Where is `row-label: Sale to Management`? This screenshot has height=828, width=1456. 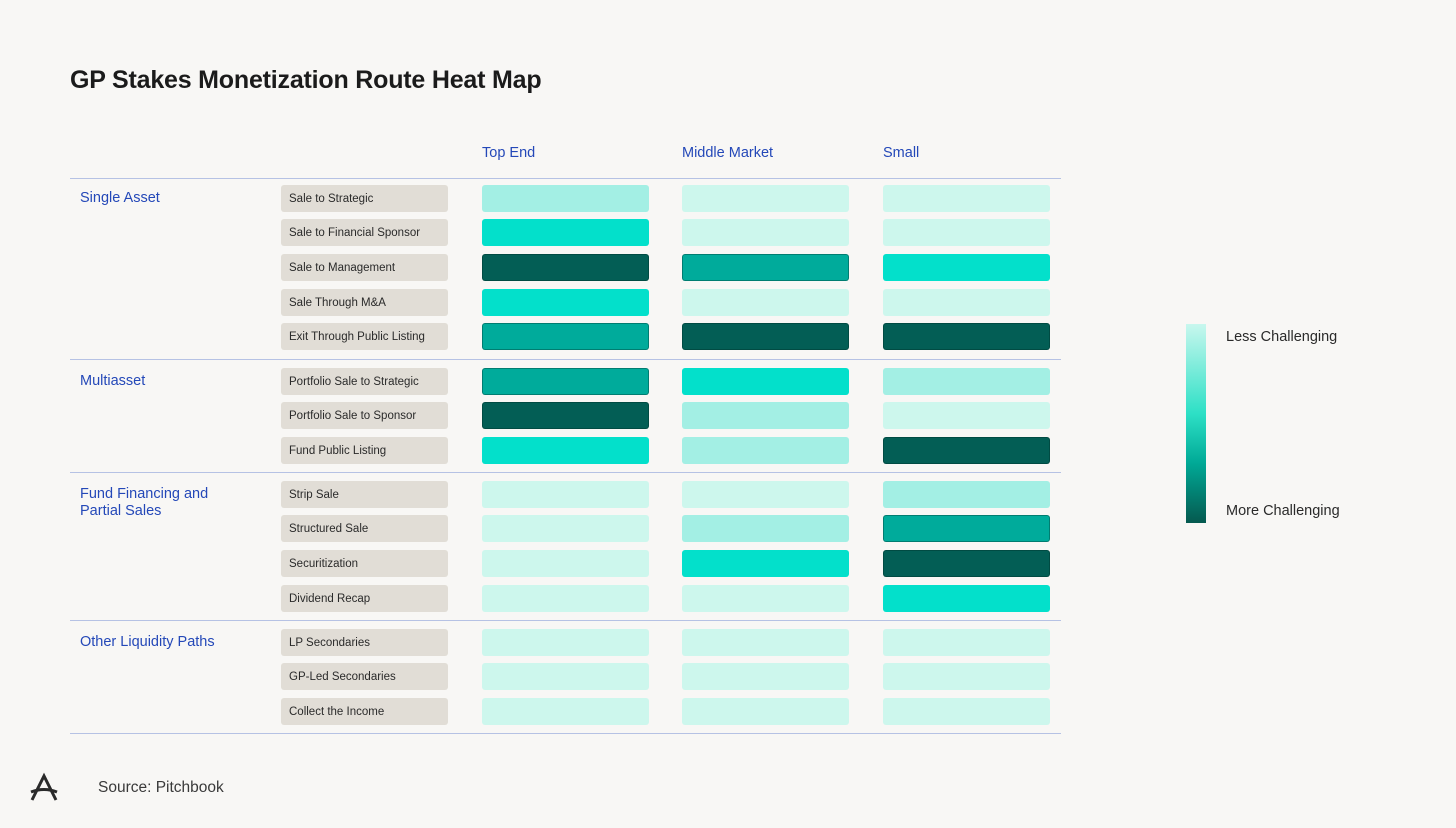 row-label: Sale to Management is located at coordinates (364, 267).